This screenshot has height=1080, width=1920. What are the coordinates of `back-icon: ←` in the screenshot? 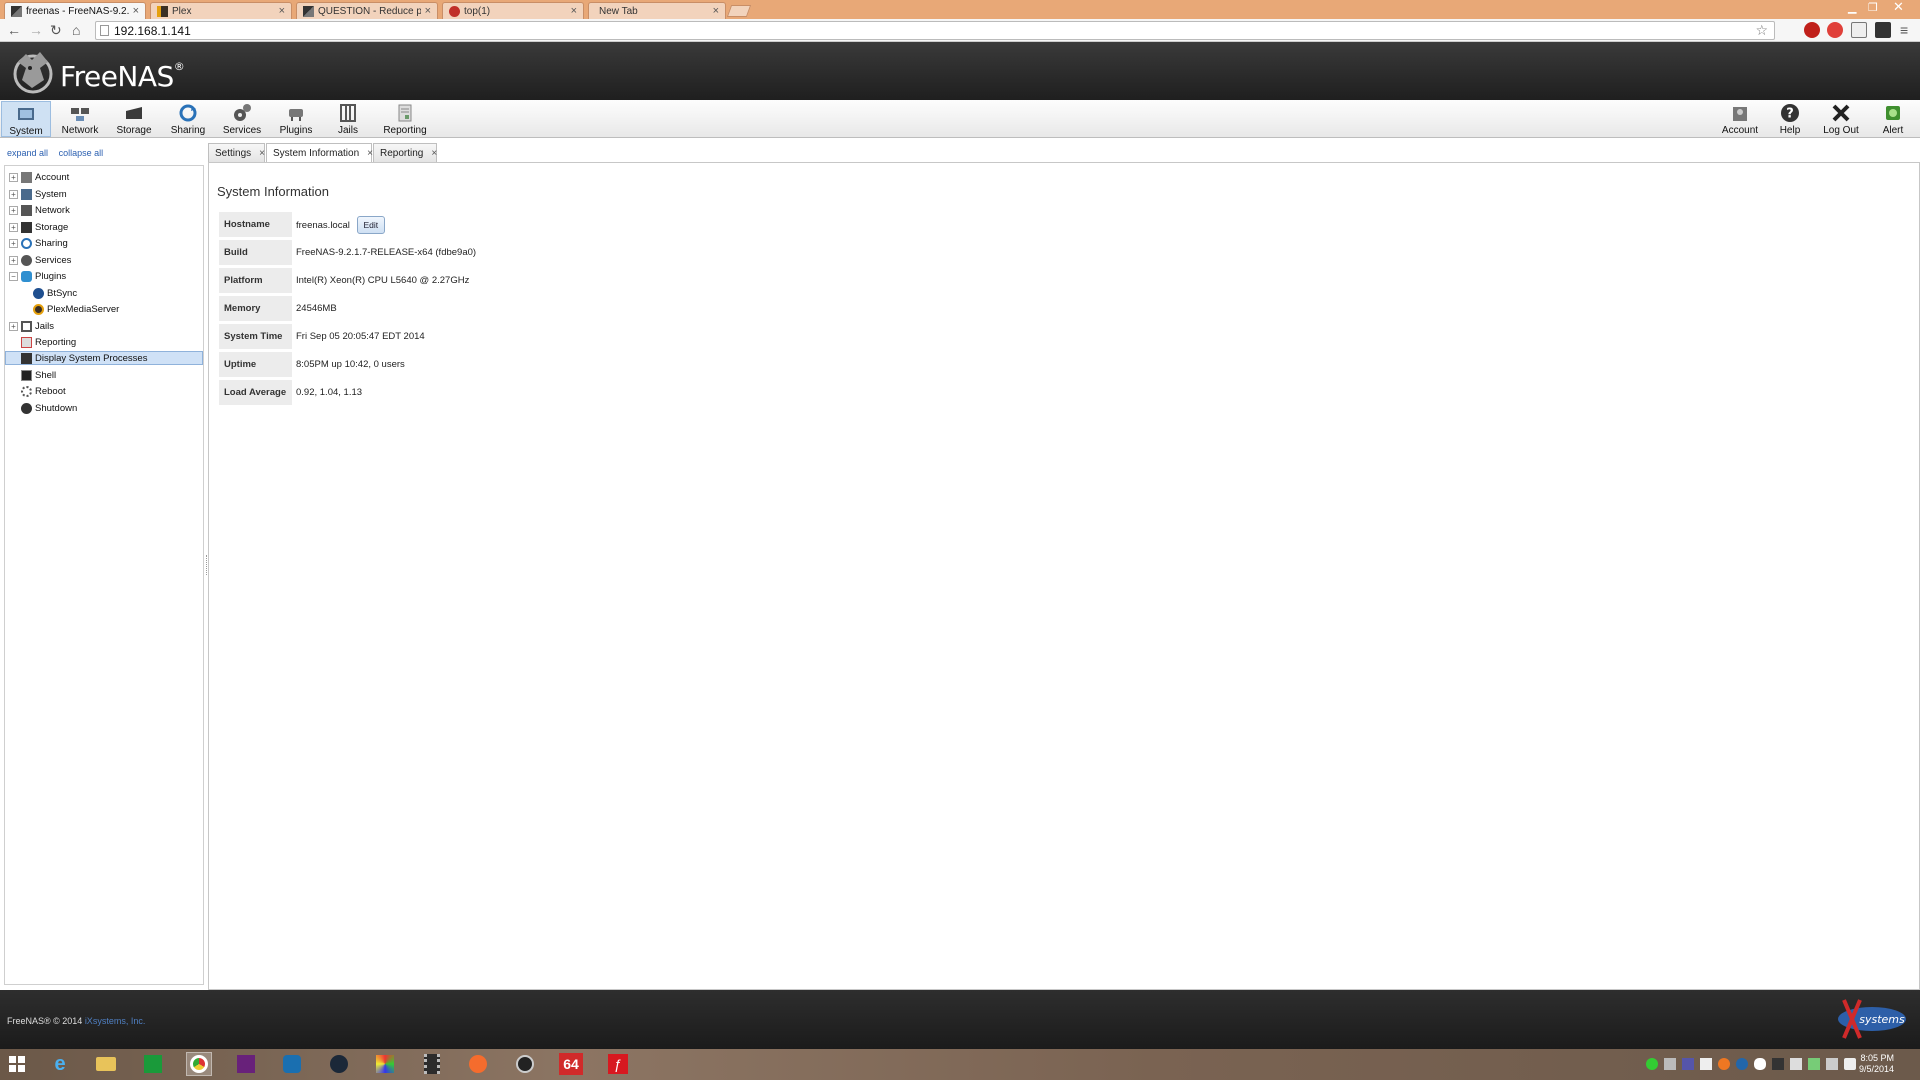 It's located at (14, 30).